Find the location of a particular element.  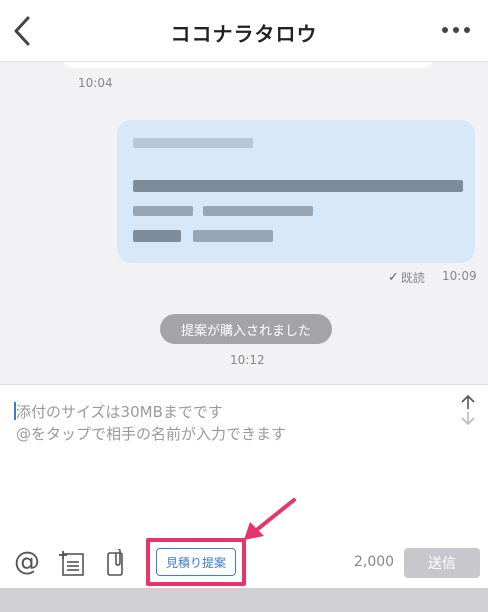

bottom-bar is located at coordinates (244, 600).